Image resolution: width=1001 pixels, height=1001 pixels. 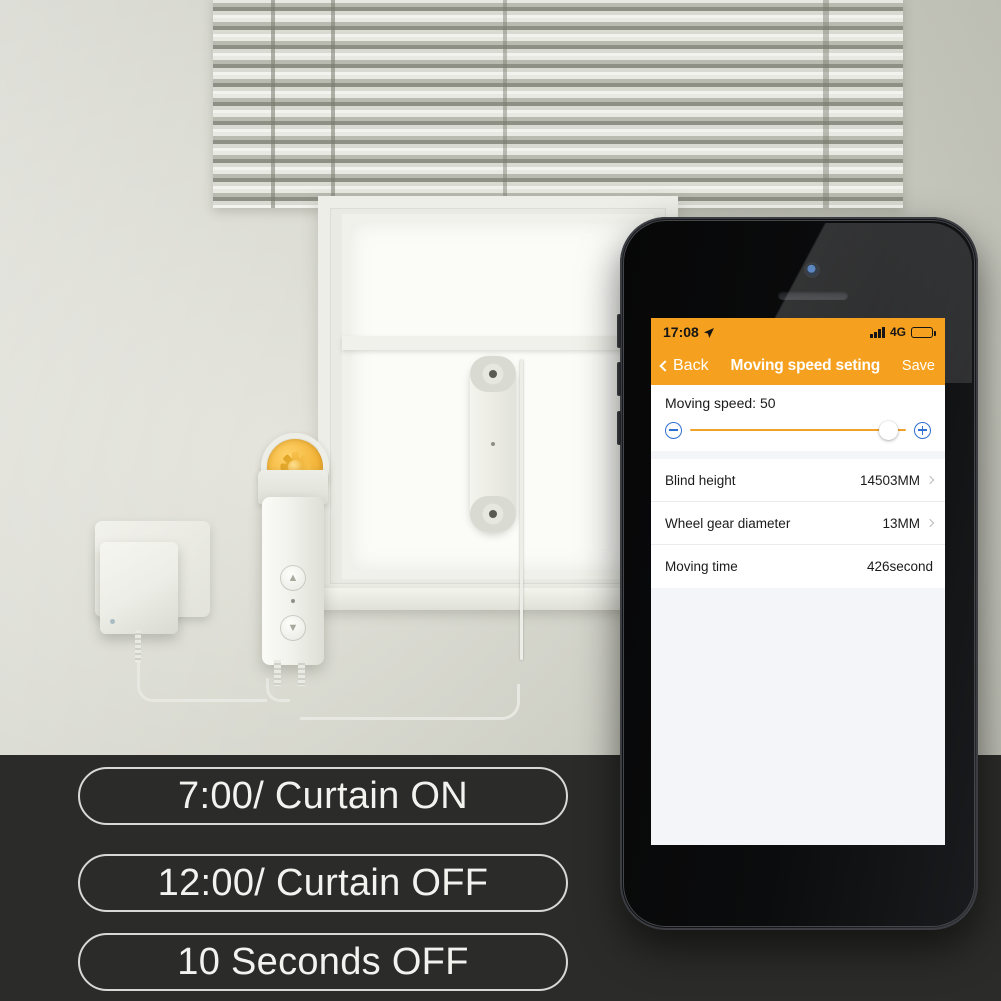 What do you see at coordinates (619, 331) in the screenshot?
I see `silent-switch` at bounding box center [619, 331].